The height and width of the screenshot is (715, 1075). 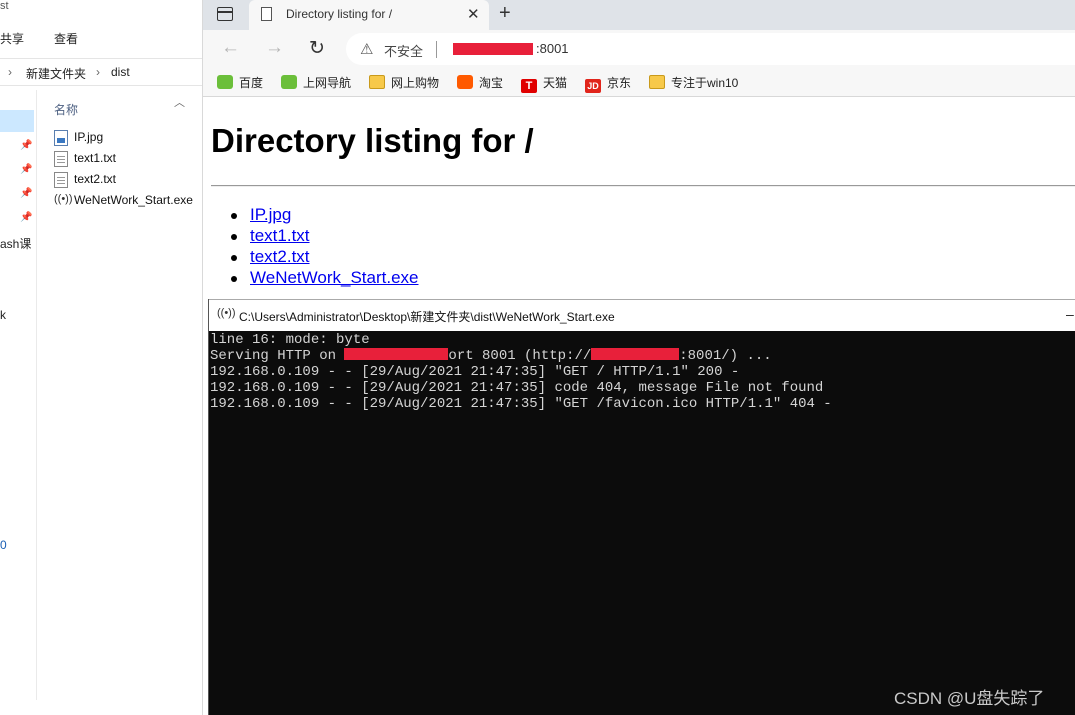 What do you see at coordinates (12, 38) in the screenshot?
I see `ribbon-tab-share: 共享` at bounding box center [12, 38].